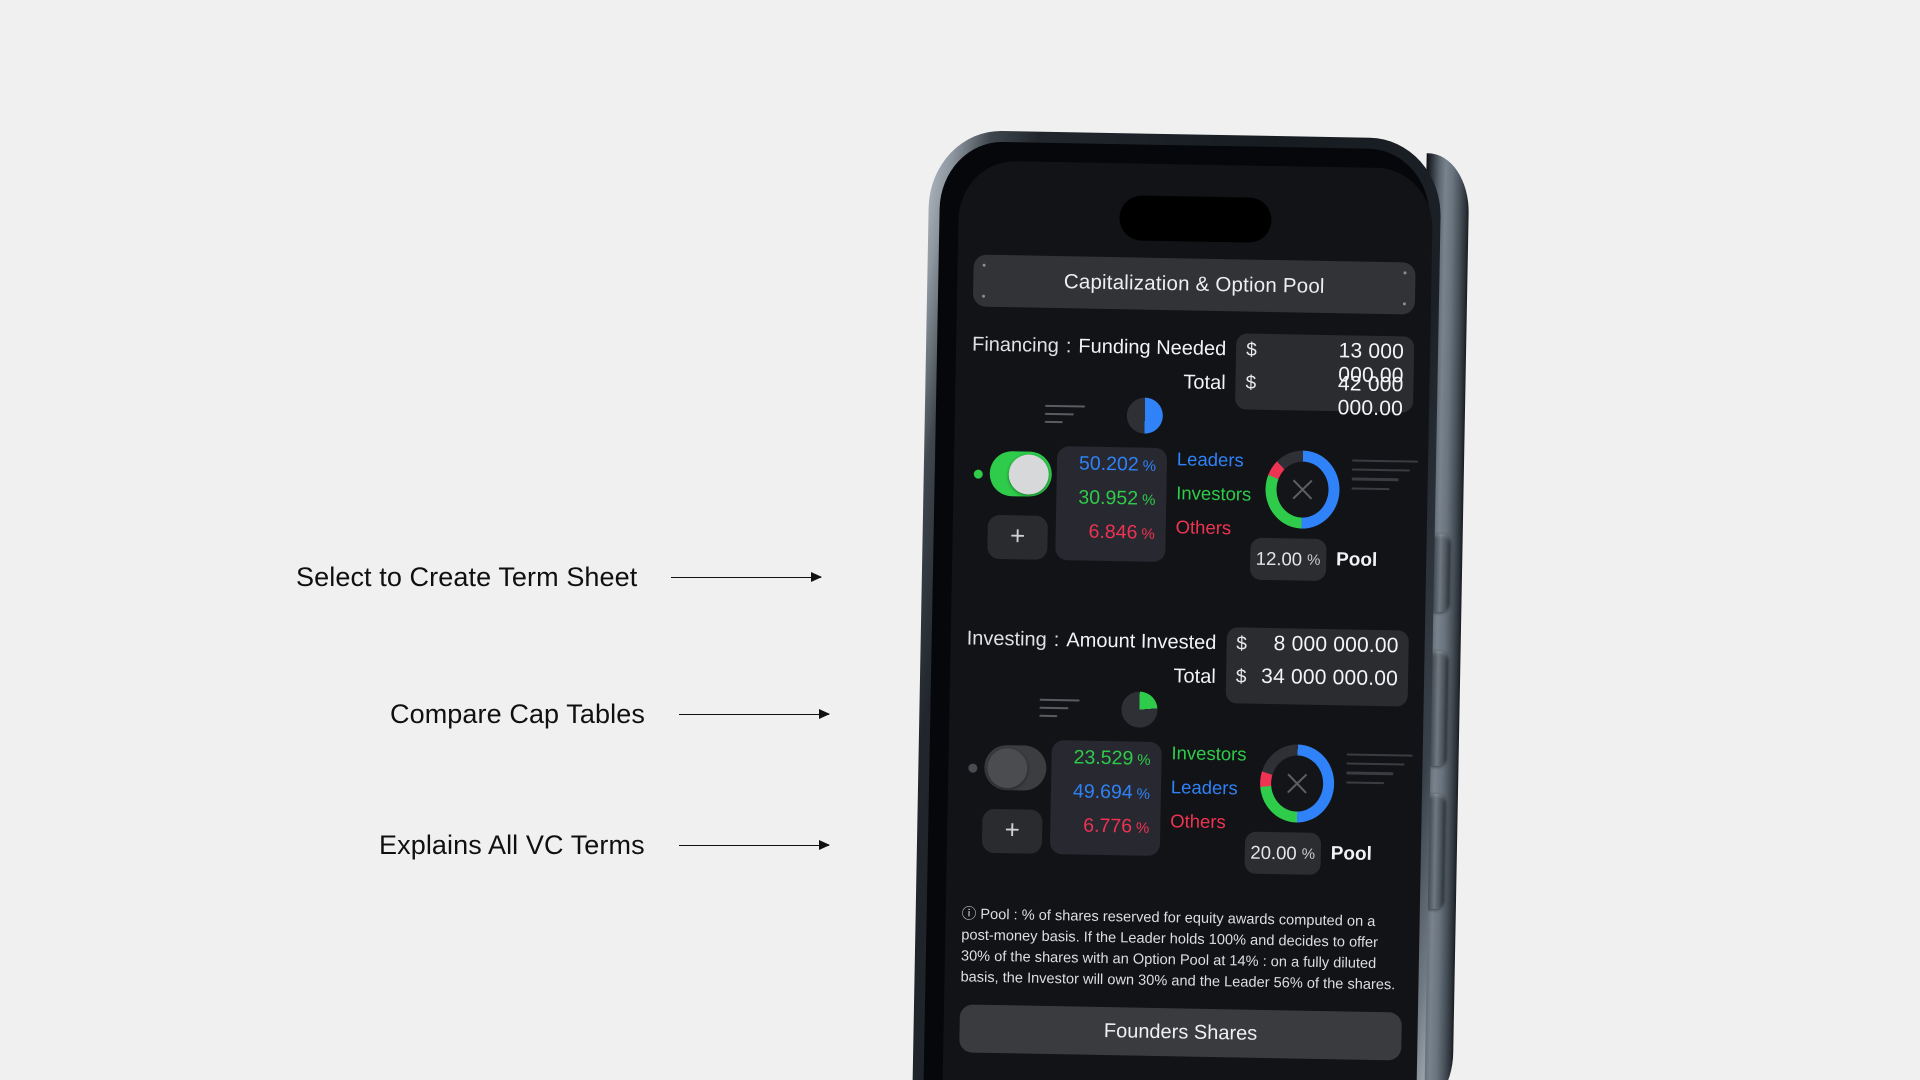 The width and height of the screenshot is (1920, 1080). What do you see at coordinates (1104, 415) in the screenshot?
I see `financing-subicons` at bounding box center [1104, 415].